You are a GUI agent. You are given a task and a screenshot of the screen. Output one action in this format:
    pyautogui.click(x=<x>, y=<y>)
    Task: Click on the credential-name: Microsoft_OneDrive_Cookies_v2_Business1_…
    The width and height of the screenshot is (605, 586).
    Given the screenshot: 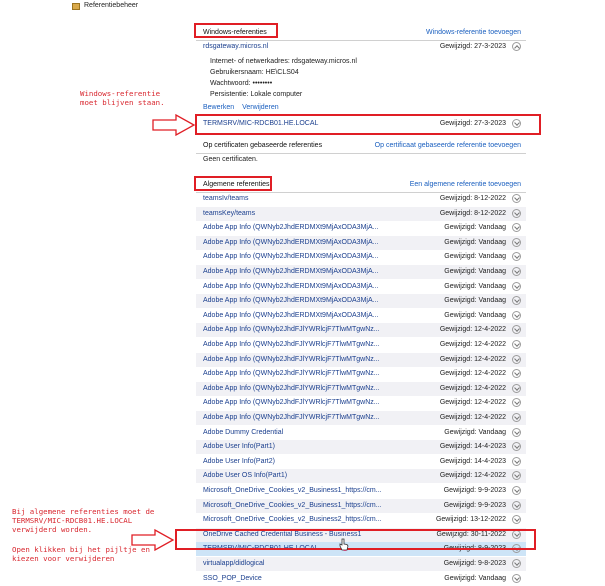 What is the action you would take?
    pyautogui.click(x=292, y=505)
    